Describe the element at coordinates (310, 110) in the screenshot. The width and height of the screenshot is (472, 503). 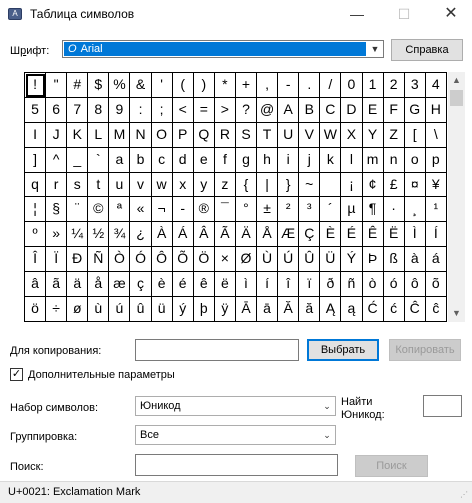
I see `character-cell: B` at that location.